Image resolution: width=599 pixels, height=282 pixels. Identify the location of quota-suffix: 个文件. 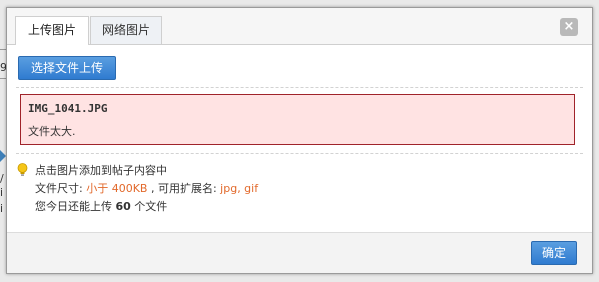
(149, 206).